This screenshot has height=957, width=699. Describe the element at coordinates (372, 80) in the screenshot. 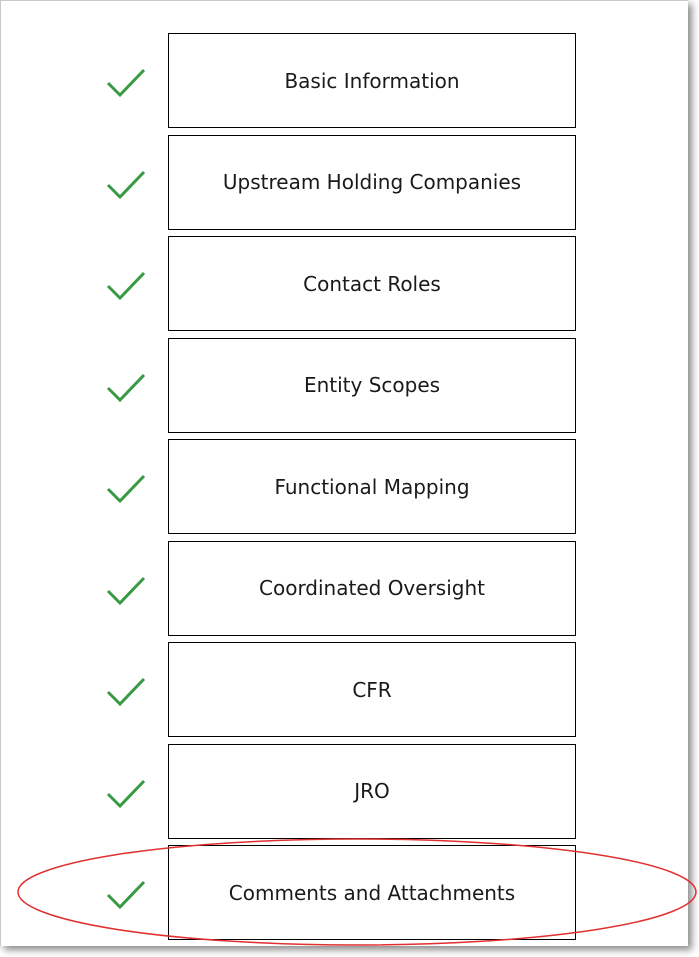

I see `step-basic-information: Basic Information` at that location.